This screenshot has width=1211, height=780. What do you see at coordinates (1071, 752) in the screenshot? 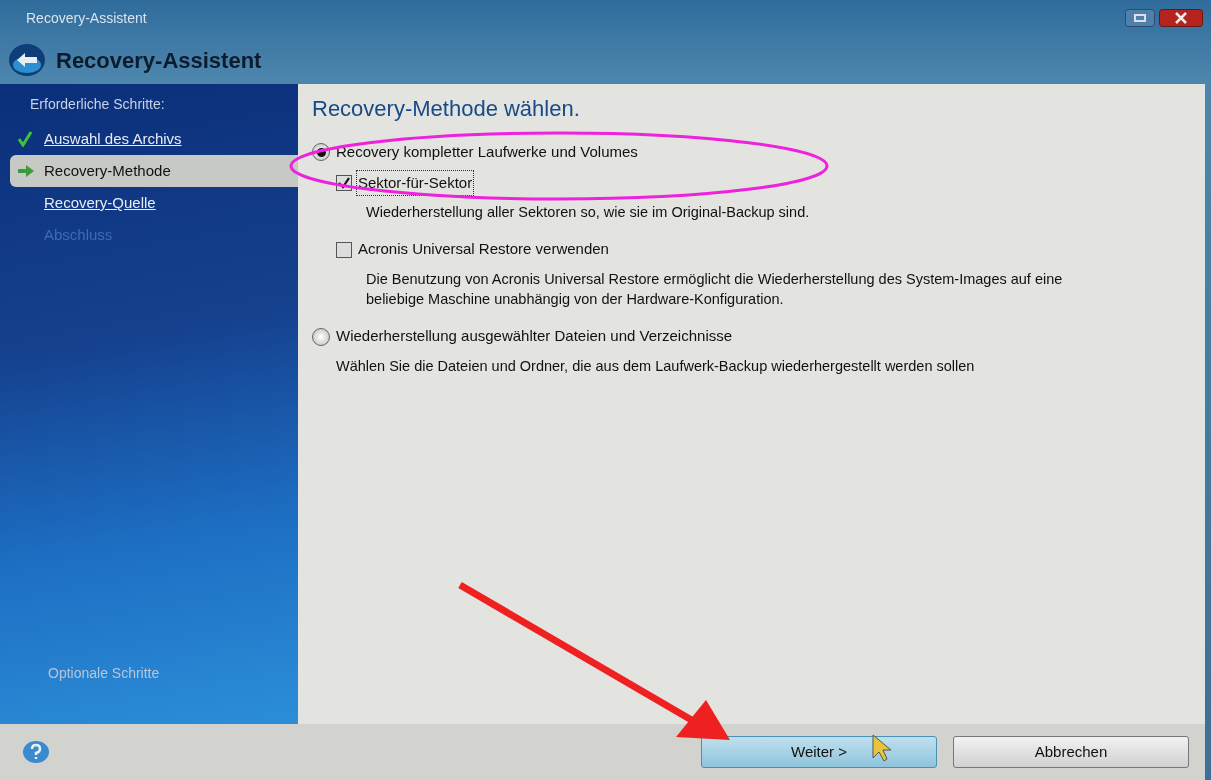
I see `cancel-button: Abbrechen` at bounding box center [1071, 752].